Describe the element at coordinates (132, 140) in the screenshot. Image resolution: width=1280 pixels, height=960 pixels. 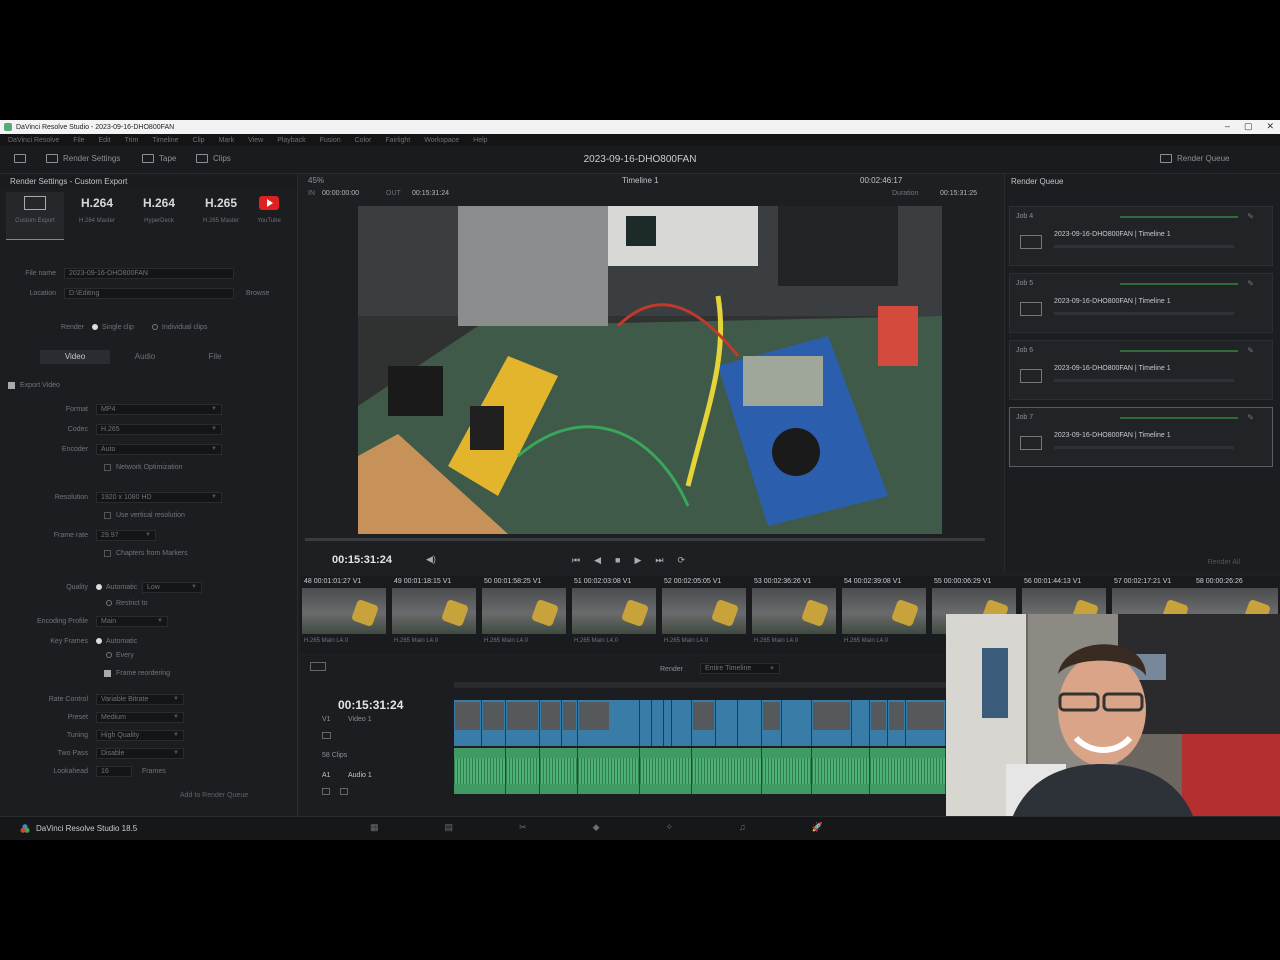
I see `menu-trim: Trim` at that location.